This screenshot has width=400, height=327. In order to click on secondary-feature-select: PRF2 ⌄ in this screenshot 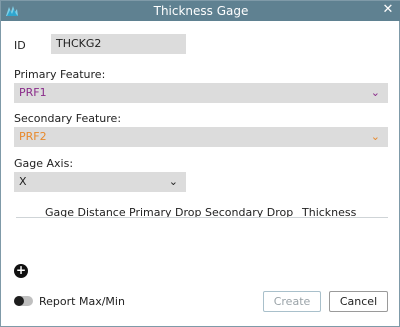, I will do `click(201, 137)`.